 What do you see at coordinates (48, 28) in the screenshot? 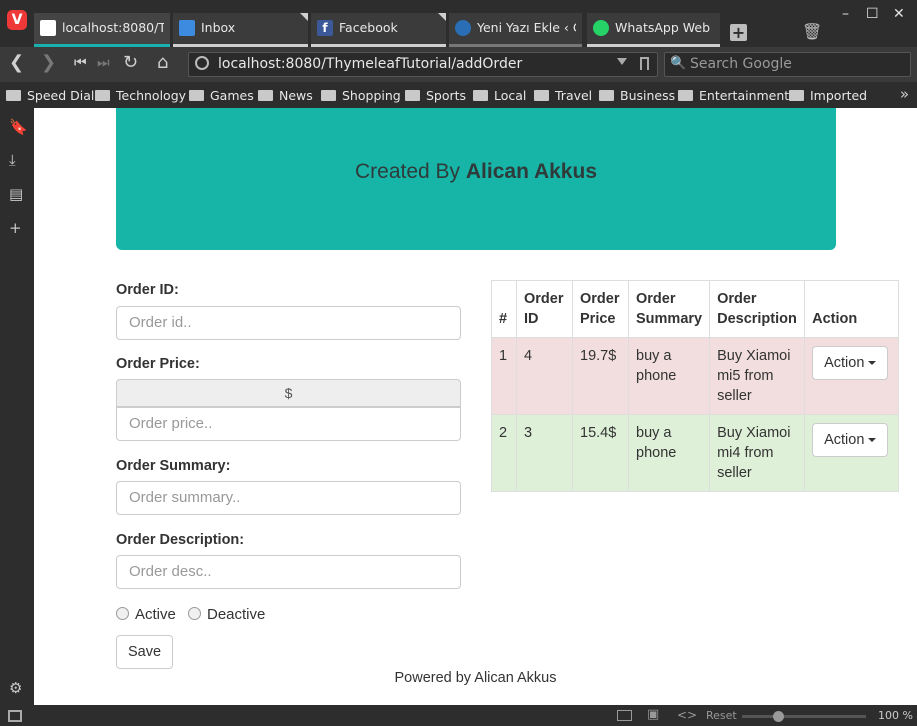
I see `blank-page-icon` at bounding box center [48, 28].